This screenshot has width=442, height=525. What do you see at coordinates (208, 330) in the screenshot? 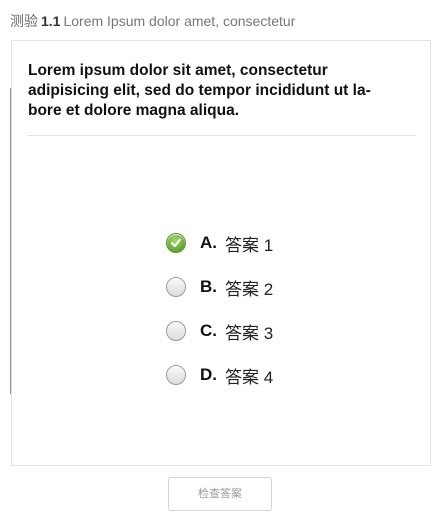
I see `option-letter: C.` at bounding box center [208, 330].